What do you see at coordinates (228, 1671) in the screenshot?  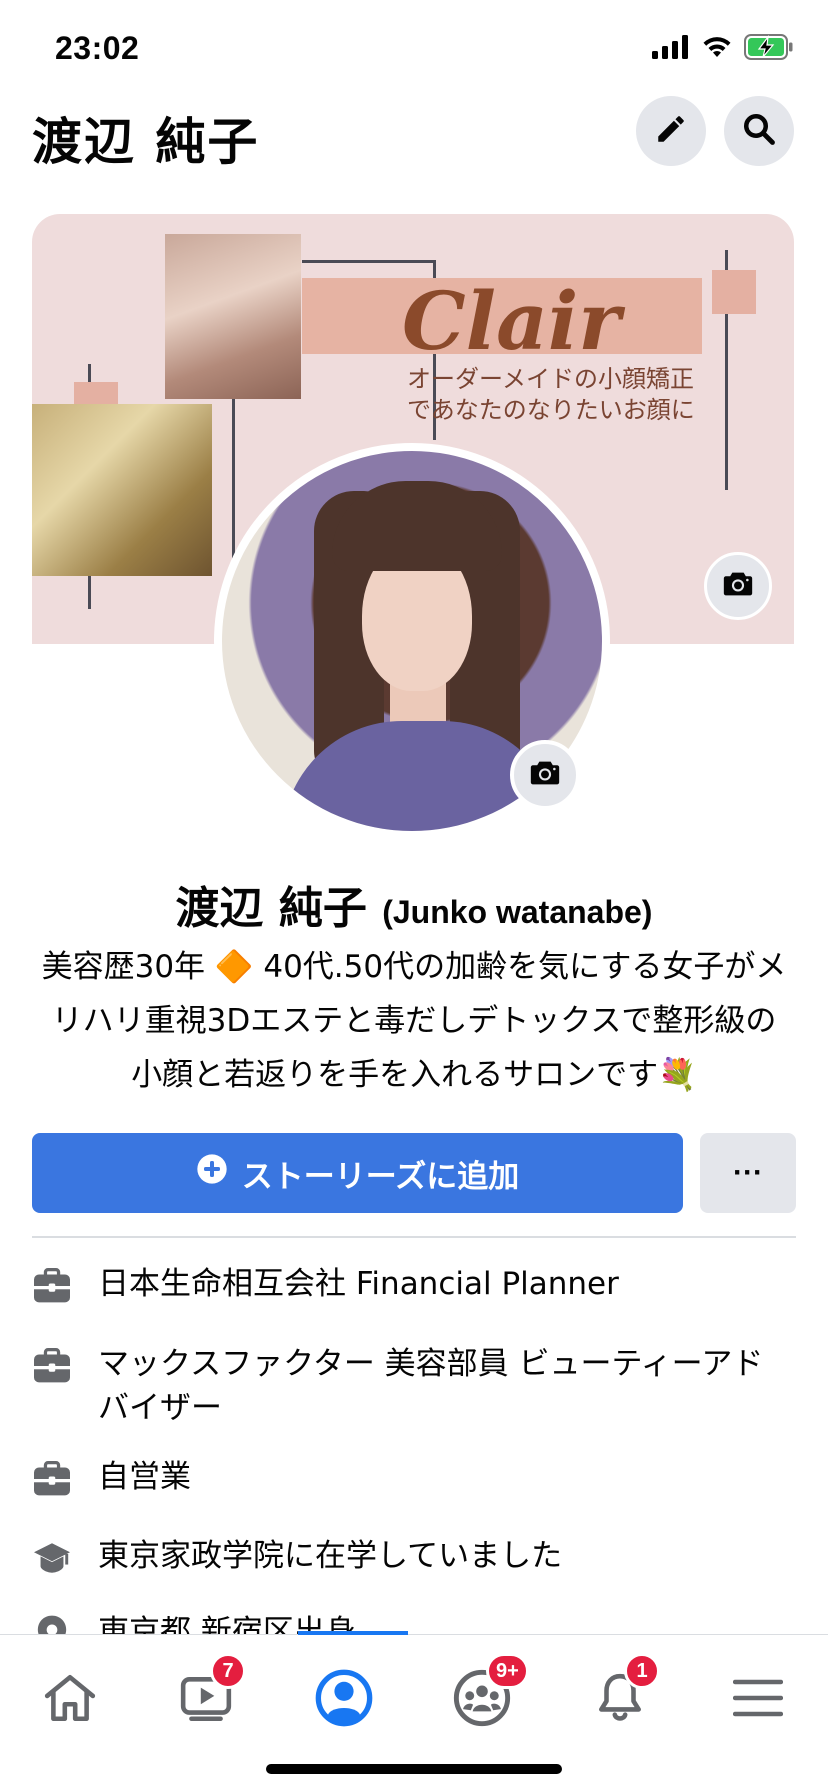 I see `watch-badge: 7` at bounding box center [228, 1671].